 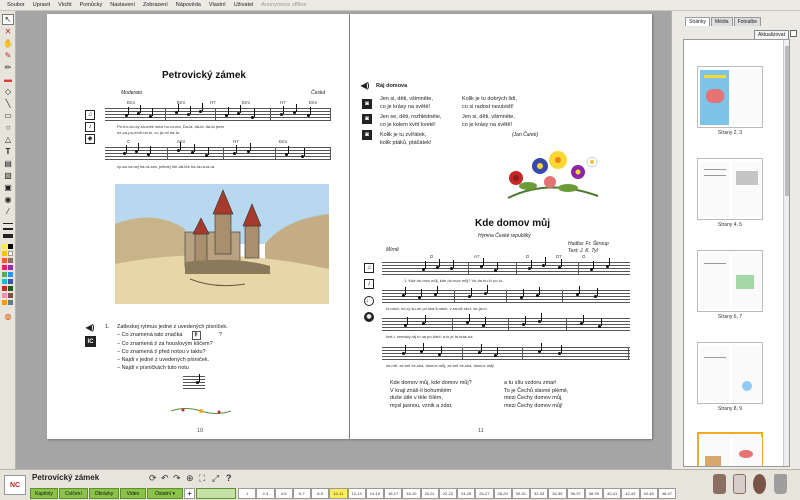 I want to click on zoom-in-icon: ⊕, so click(x=190, y=478).